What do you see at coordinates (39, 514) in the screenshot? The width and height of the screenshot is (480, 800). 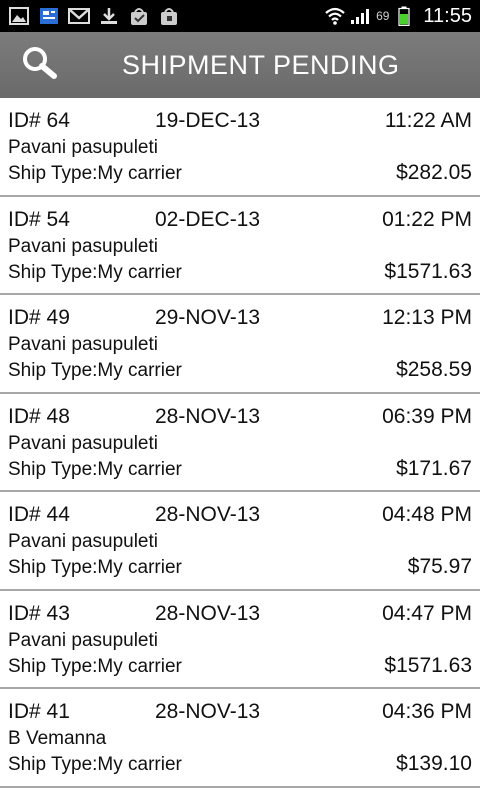 I see `shipment-id: ID# 44` at bounding box center [39, 514].